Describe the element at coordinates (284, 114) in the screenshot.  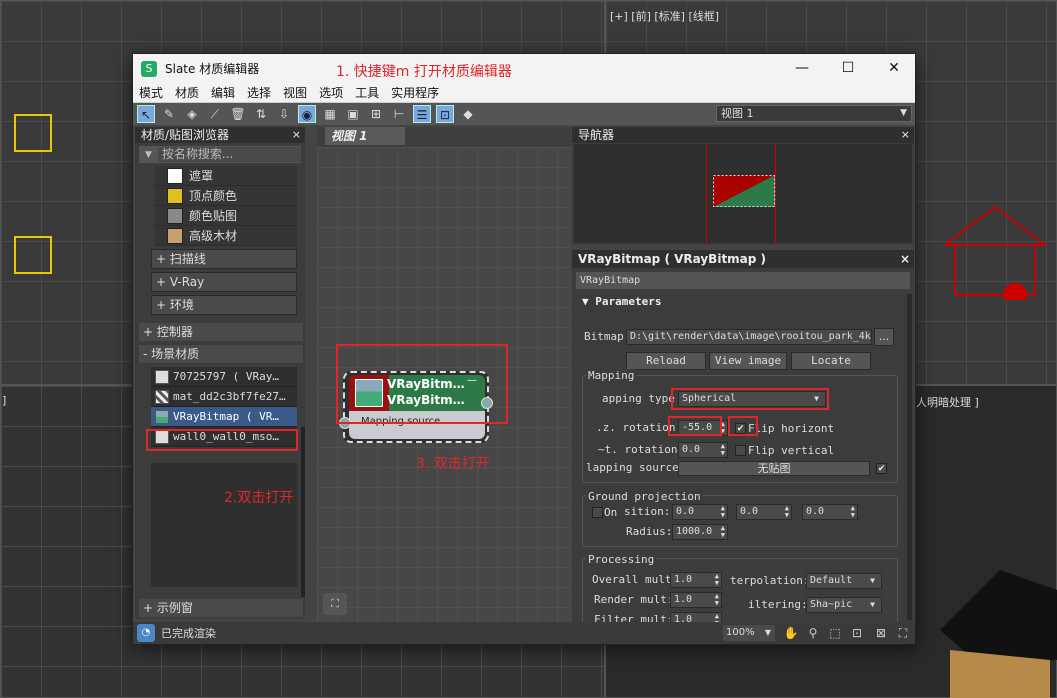
I see `hide-icon: ⇩` at that location.